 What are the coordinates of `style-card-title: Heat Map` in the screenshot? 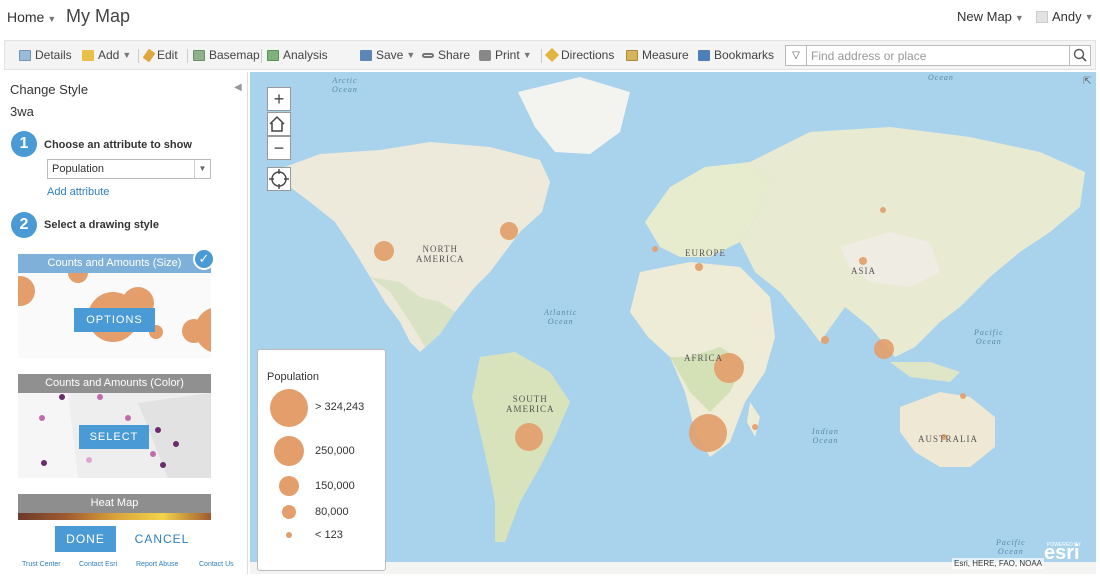 It's located at (114, 503).